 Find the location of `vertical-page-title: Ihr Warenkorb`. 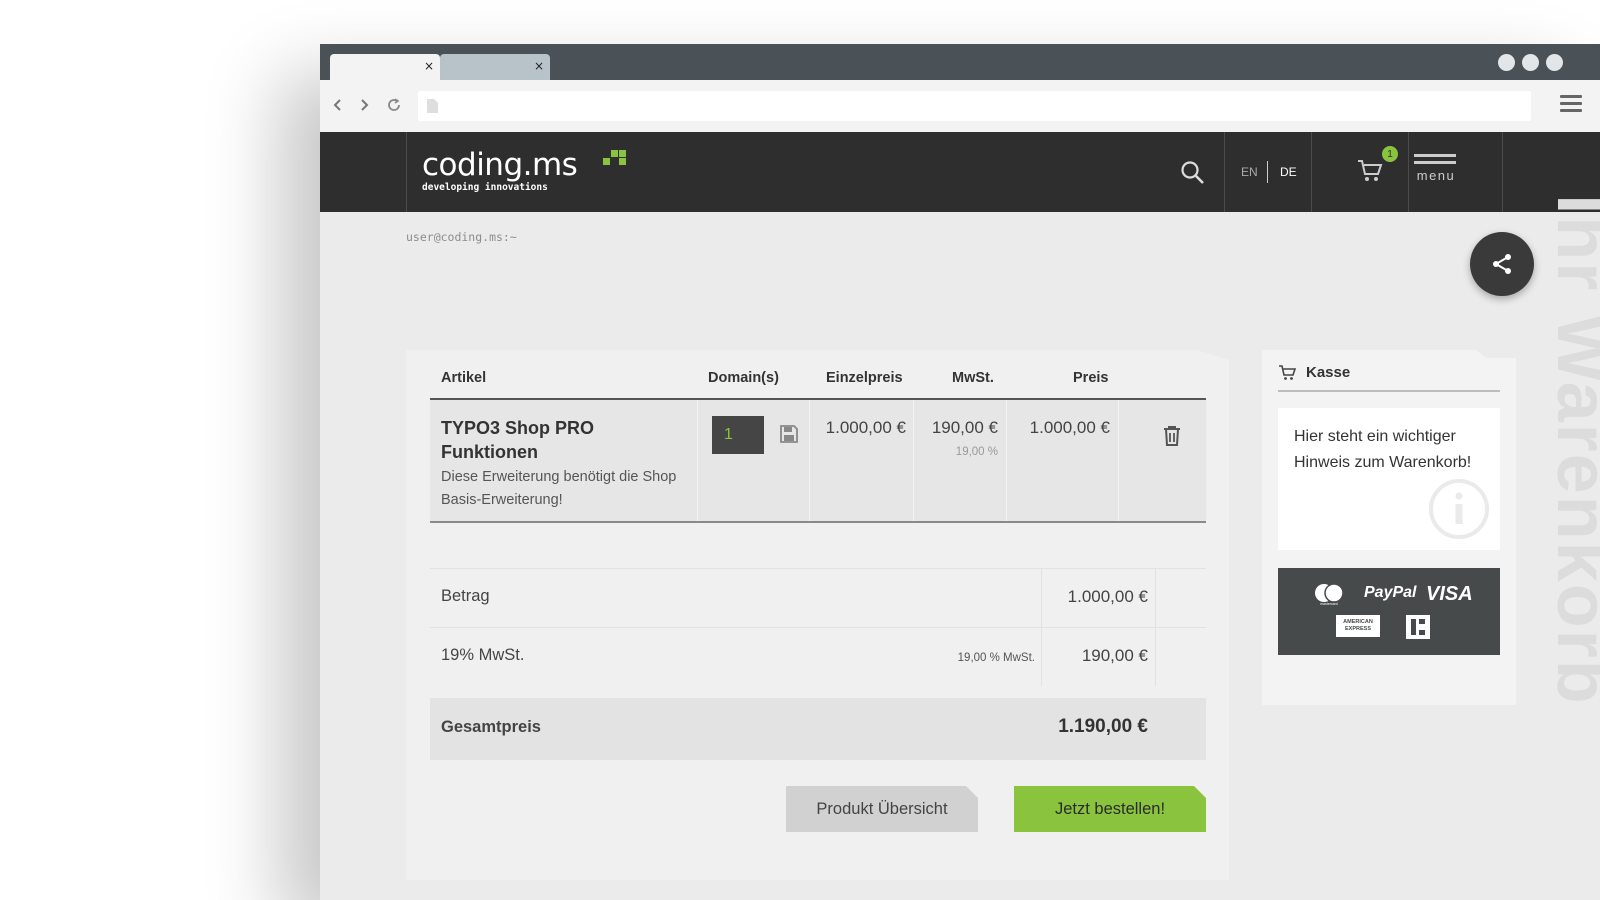

vertical-page-title: Ihr Warenkorb is located at coordinates (1571, 450).